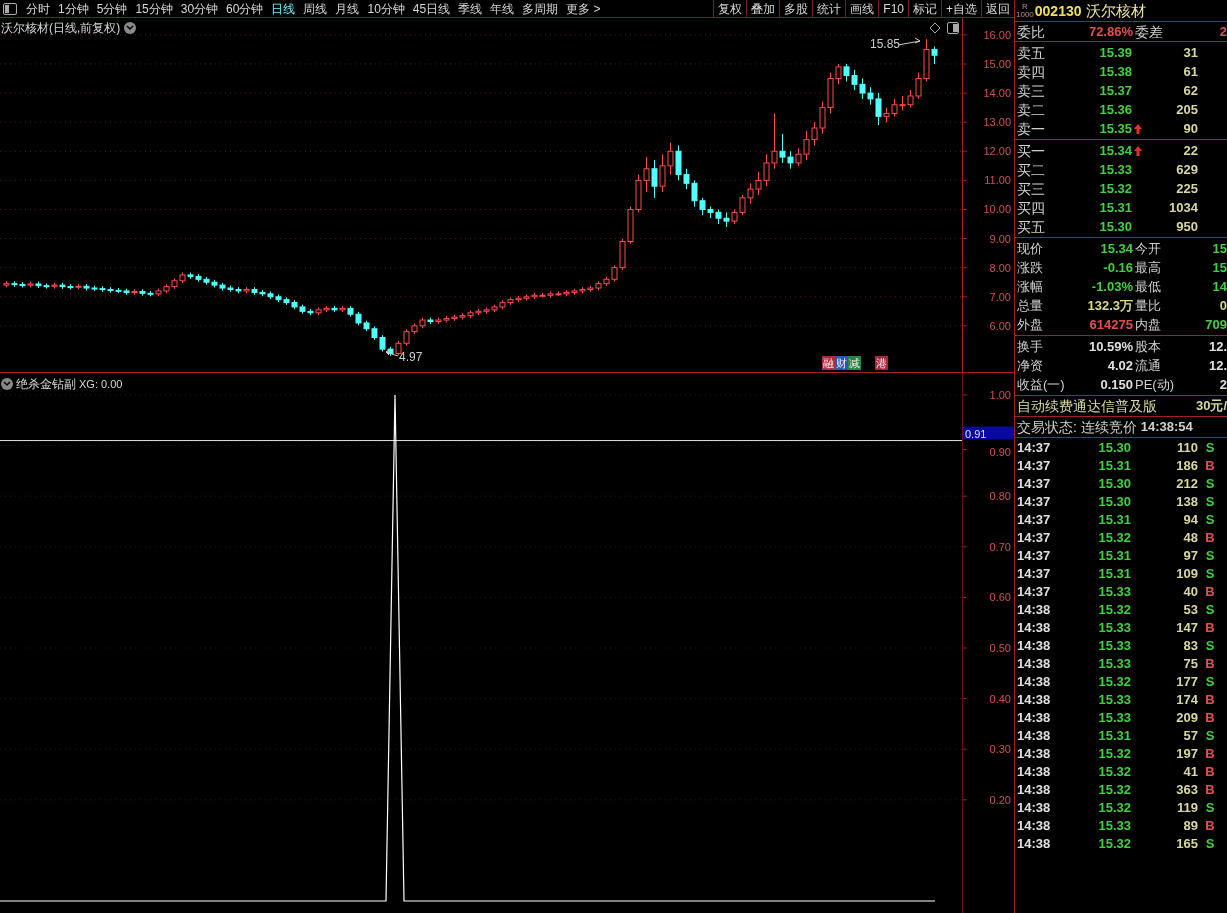  I want to click on info-tag: 港, so click(881, 363).